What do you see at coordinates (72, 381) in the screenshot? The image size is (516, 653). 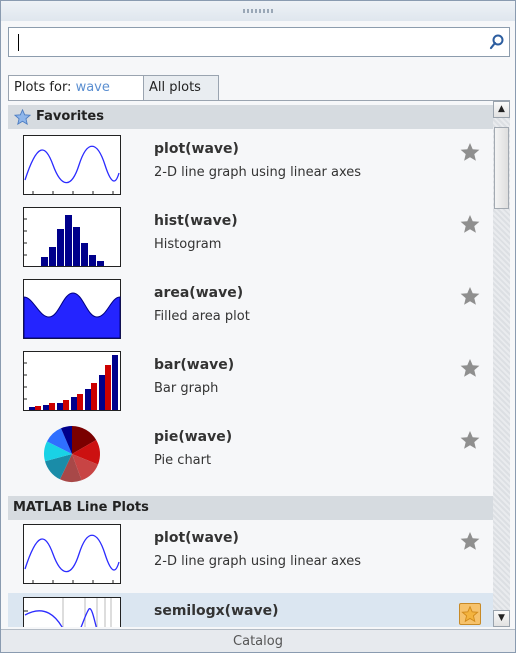 I see `bar-thumb` at bounding box center [72, 381].